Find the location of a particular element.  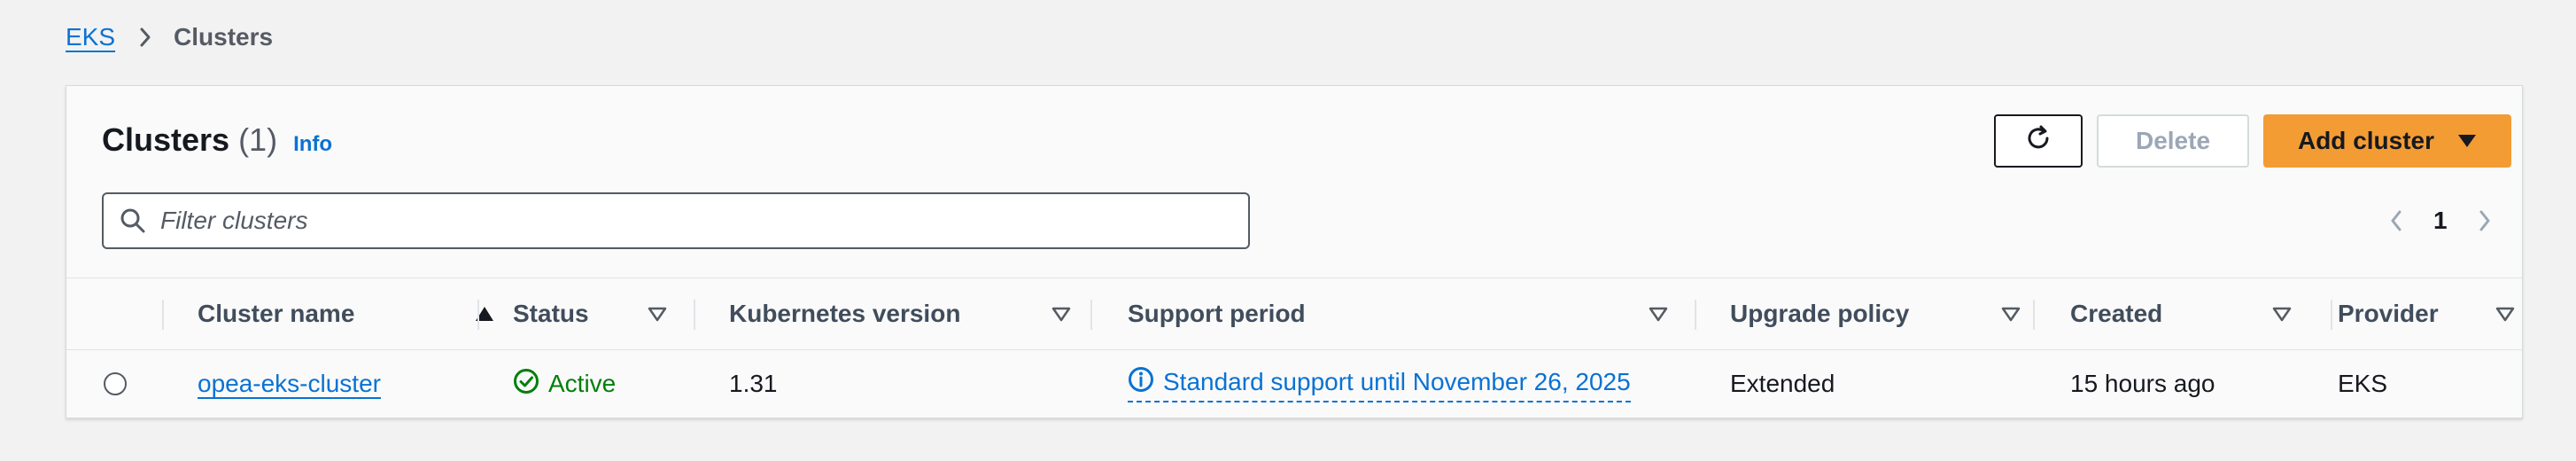

column-header-provider: Provider is located at coordinates (2431, 313).